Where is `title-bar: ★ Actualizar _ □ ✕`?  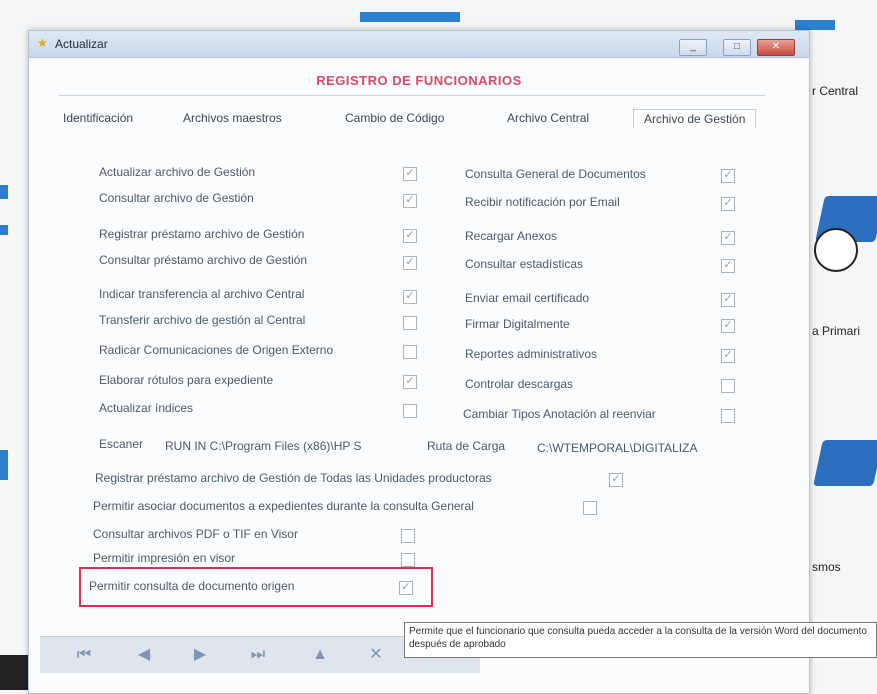 title-bar: ★ Actualizar _ □ ✕ is located at coordinates (419, 44).